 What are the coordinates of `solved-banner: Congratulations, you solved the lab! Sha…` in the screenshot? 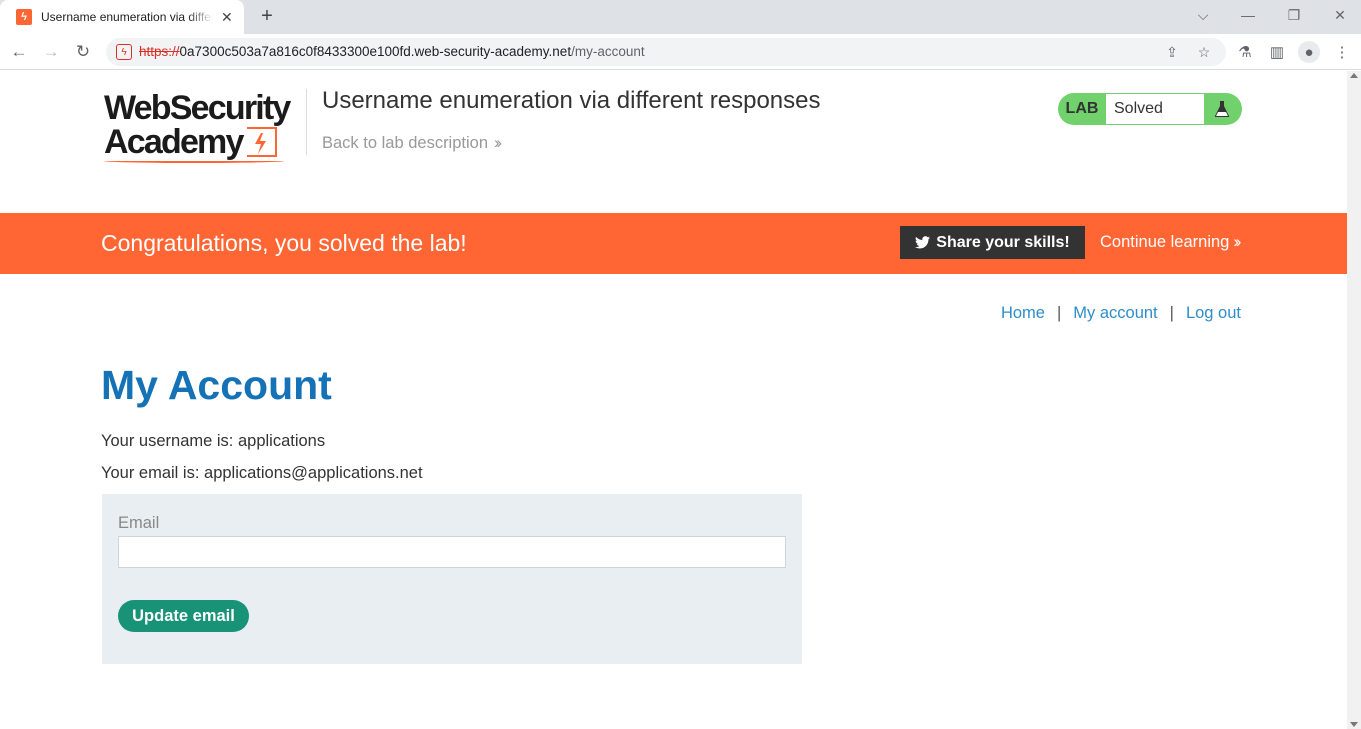 It's located at (673, 243).